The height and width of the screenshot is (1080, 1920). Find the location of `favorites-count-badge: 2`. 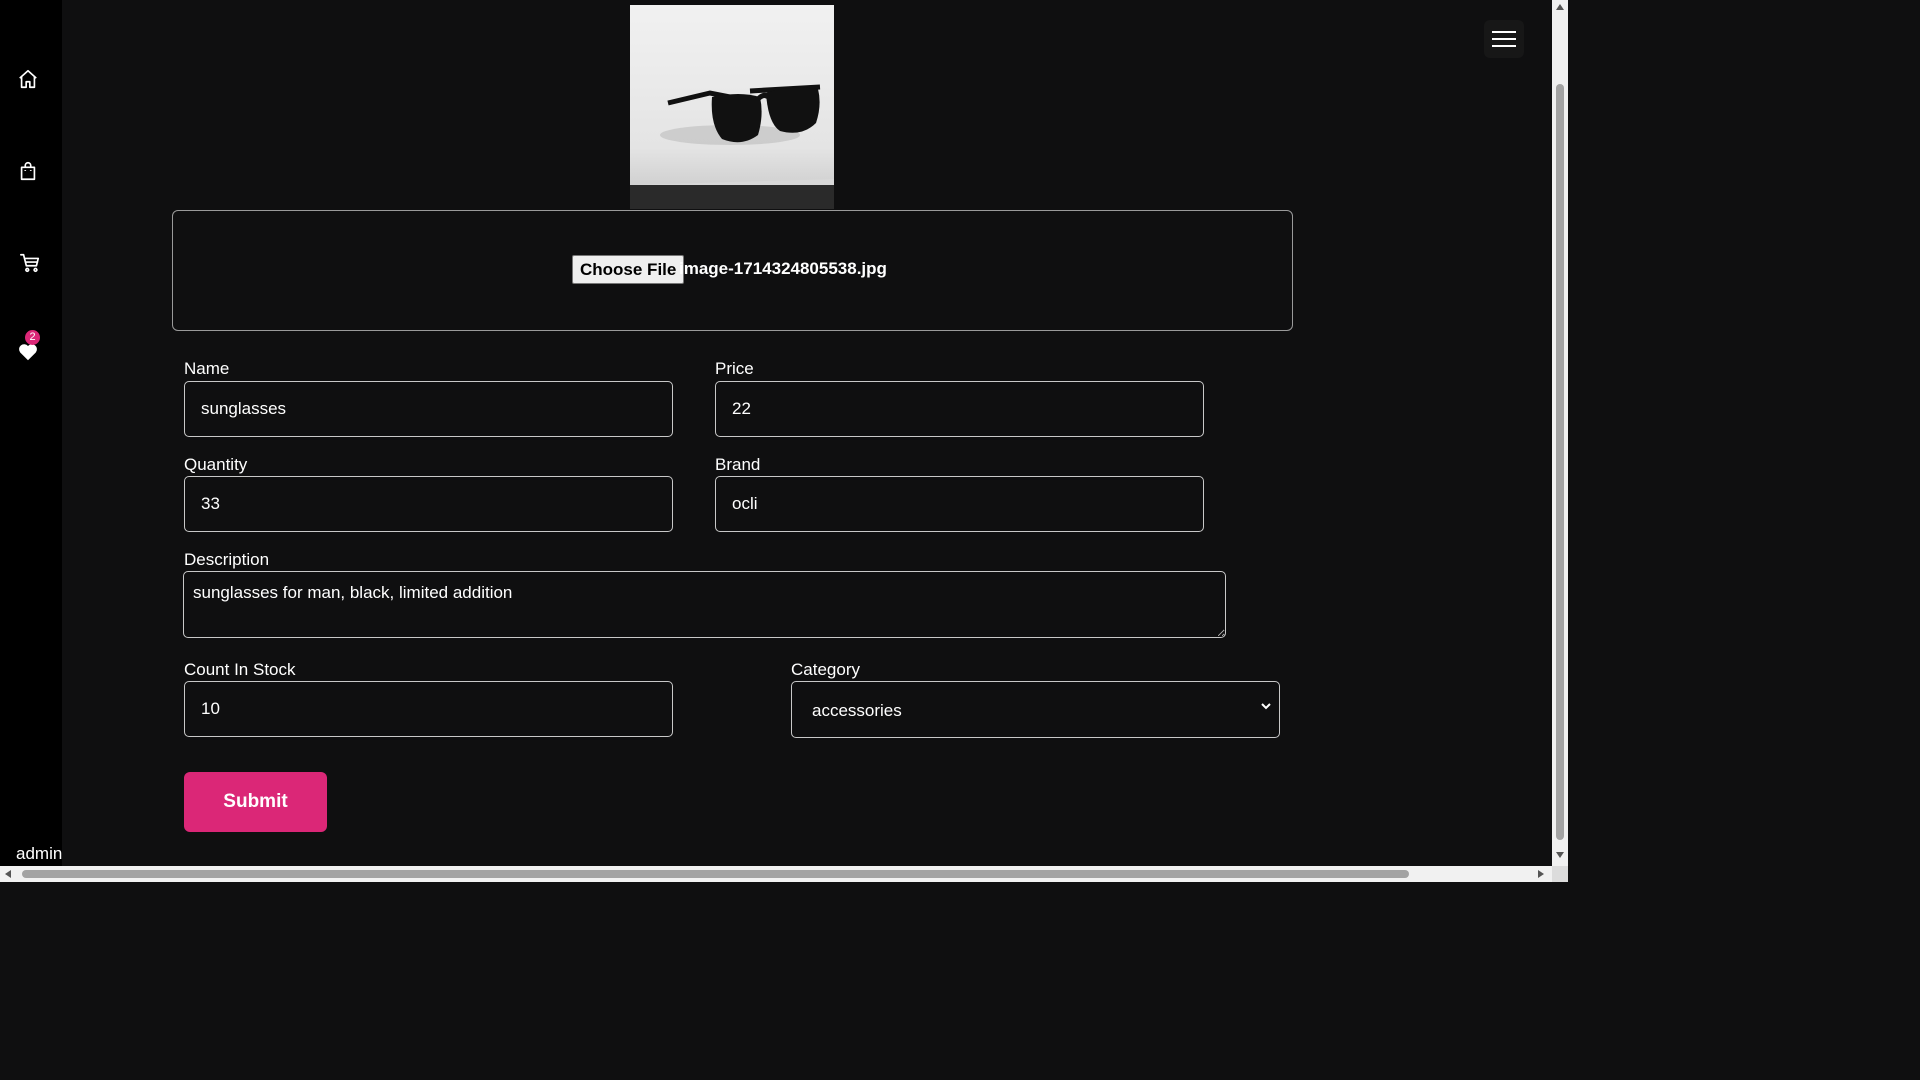

favorites-count-badge: 2 is located at coordinates (32, 337).